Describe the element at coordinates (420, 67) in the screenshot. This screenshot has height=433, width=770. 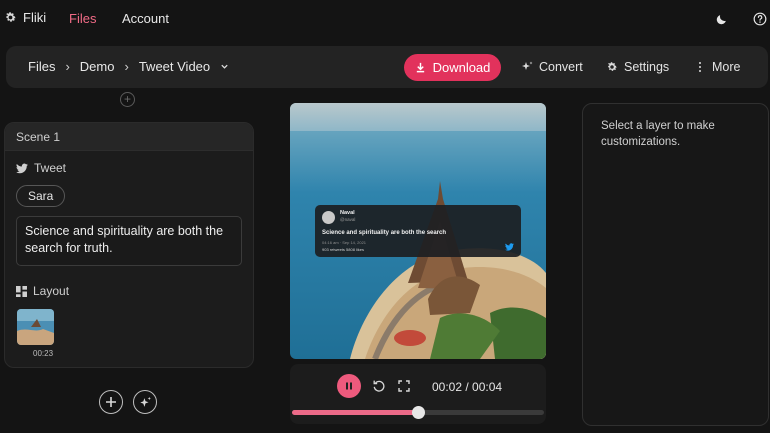
I see `download-icon` at that location.